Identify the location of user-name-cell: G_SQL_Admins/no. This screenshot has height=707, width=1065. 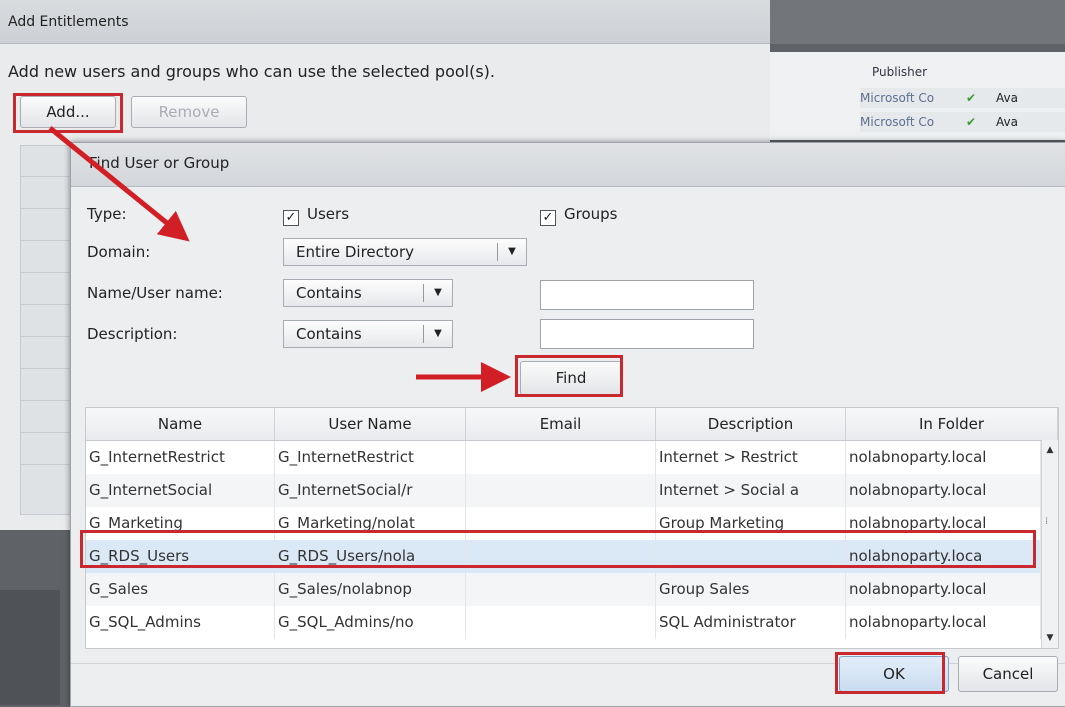
(370, 622).